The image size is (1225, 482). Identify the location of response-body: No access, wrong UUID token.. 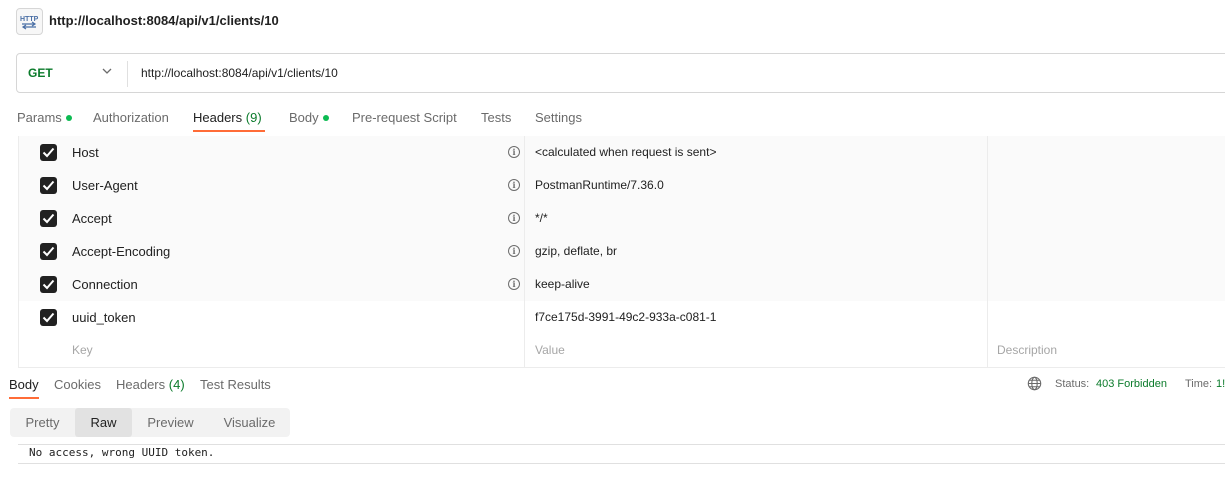
(621, 454).